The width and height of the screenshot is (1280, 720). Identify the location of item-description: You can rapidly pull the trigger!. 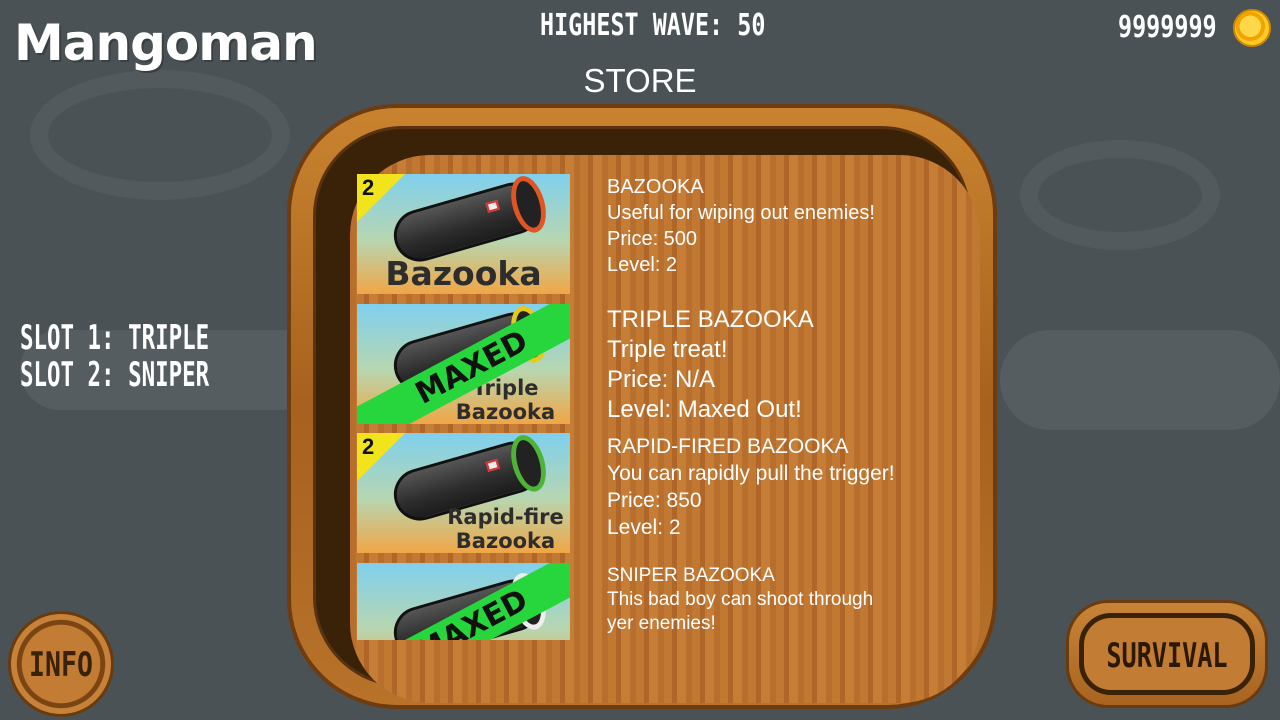
(751, 473).